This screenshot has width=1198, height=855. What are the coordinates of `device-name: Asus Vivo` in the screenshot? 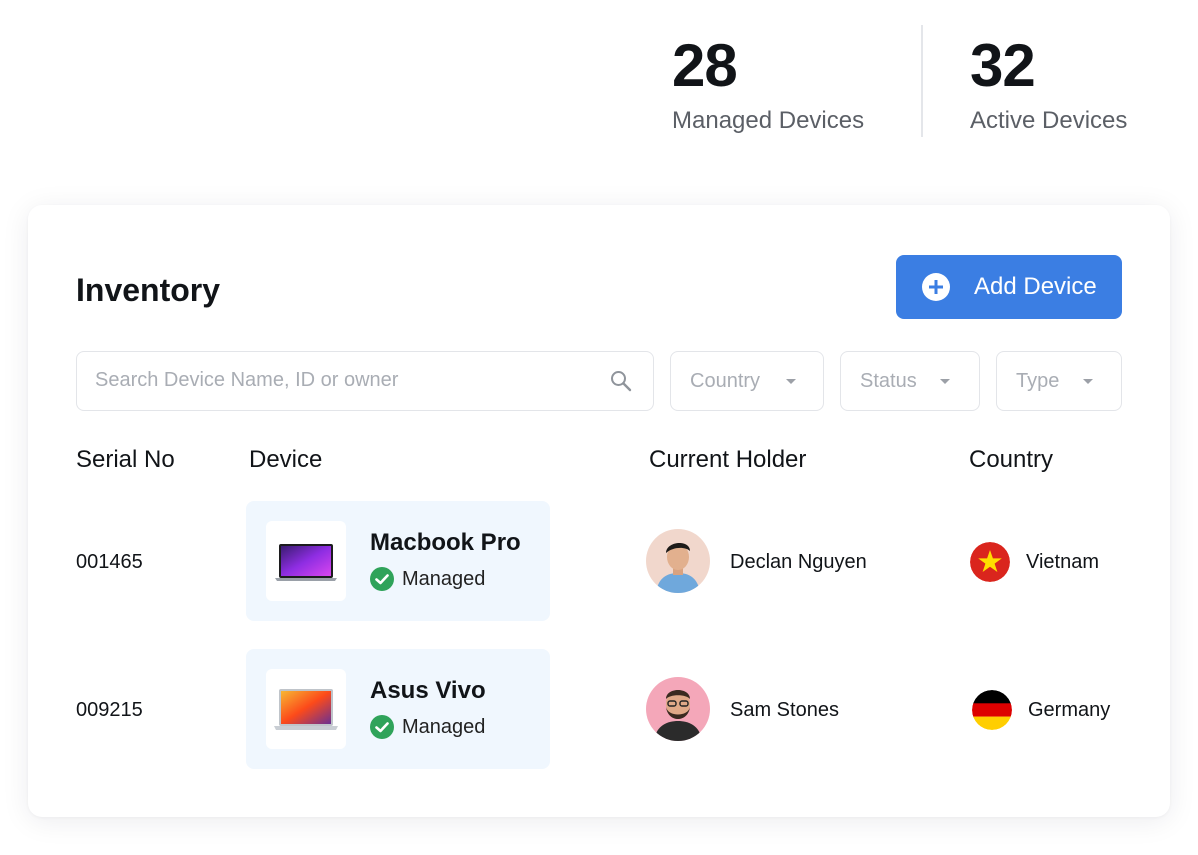 It's located at (428, 690).